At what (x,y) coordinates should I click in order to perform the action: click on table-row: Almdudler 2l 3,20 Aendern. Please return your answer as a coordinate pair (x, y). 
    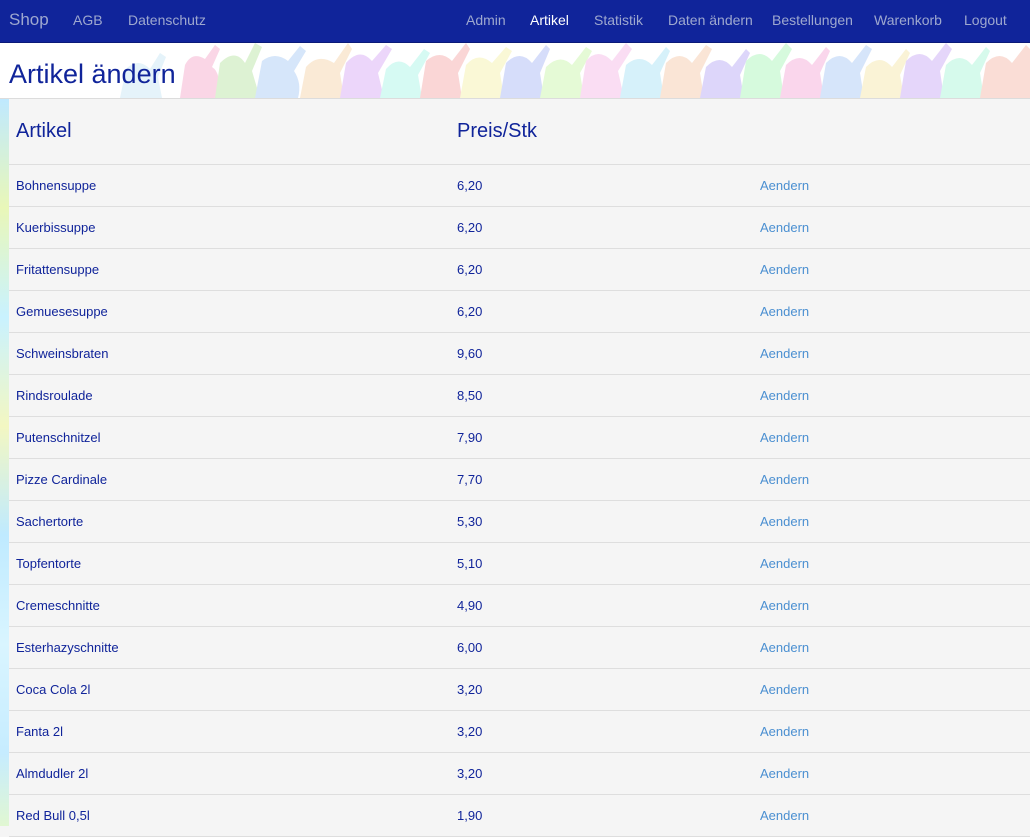
    Looking at the image, I should click on (519, 773).